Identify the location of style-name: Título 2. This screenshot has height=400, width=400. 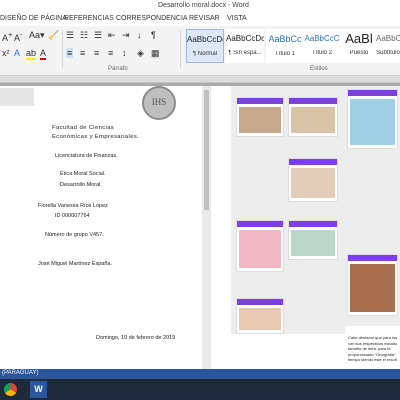
(321, 53).